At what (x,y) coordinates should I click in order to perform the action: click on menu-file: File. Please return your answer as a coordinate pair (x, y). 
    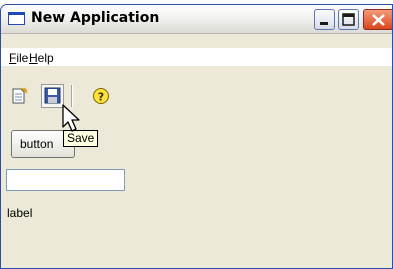
    Looking at the image, I should click on (18, 58).